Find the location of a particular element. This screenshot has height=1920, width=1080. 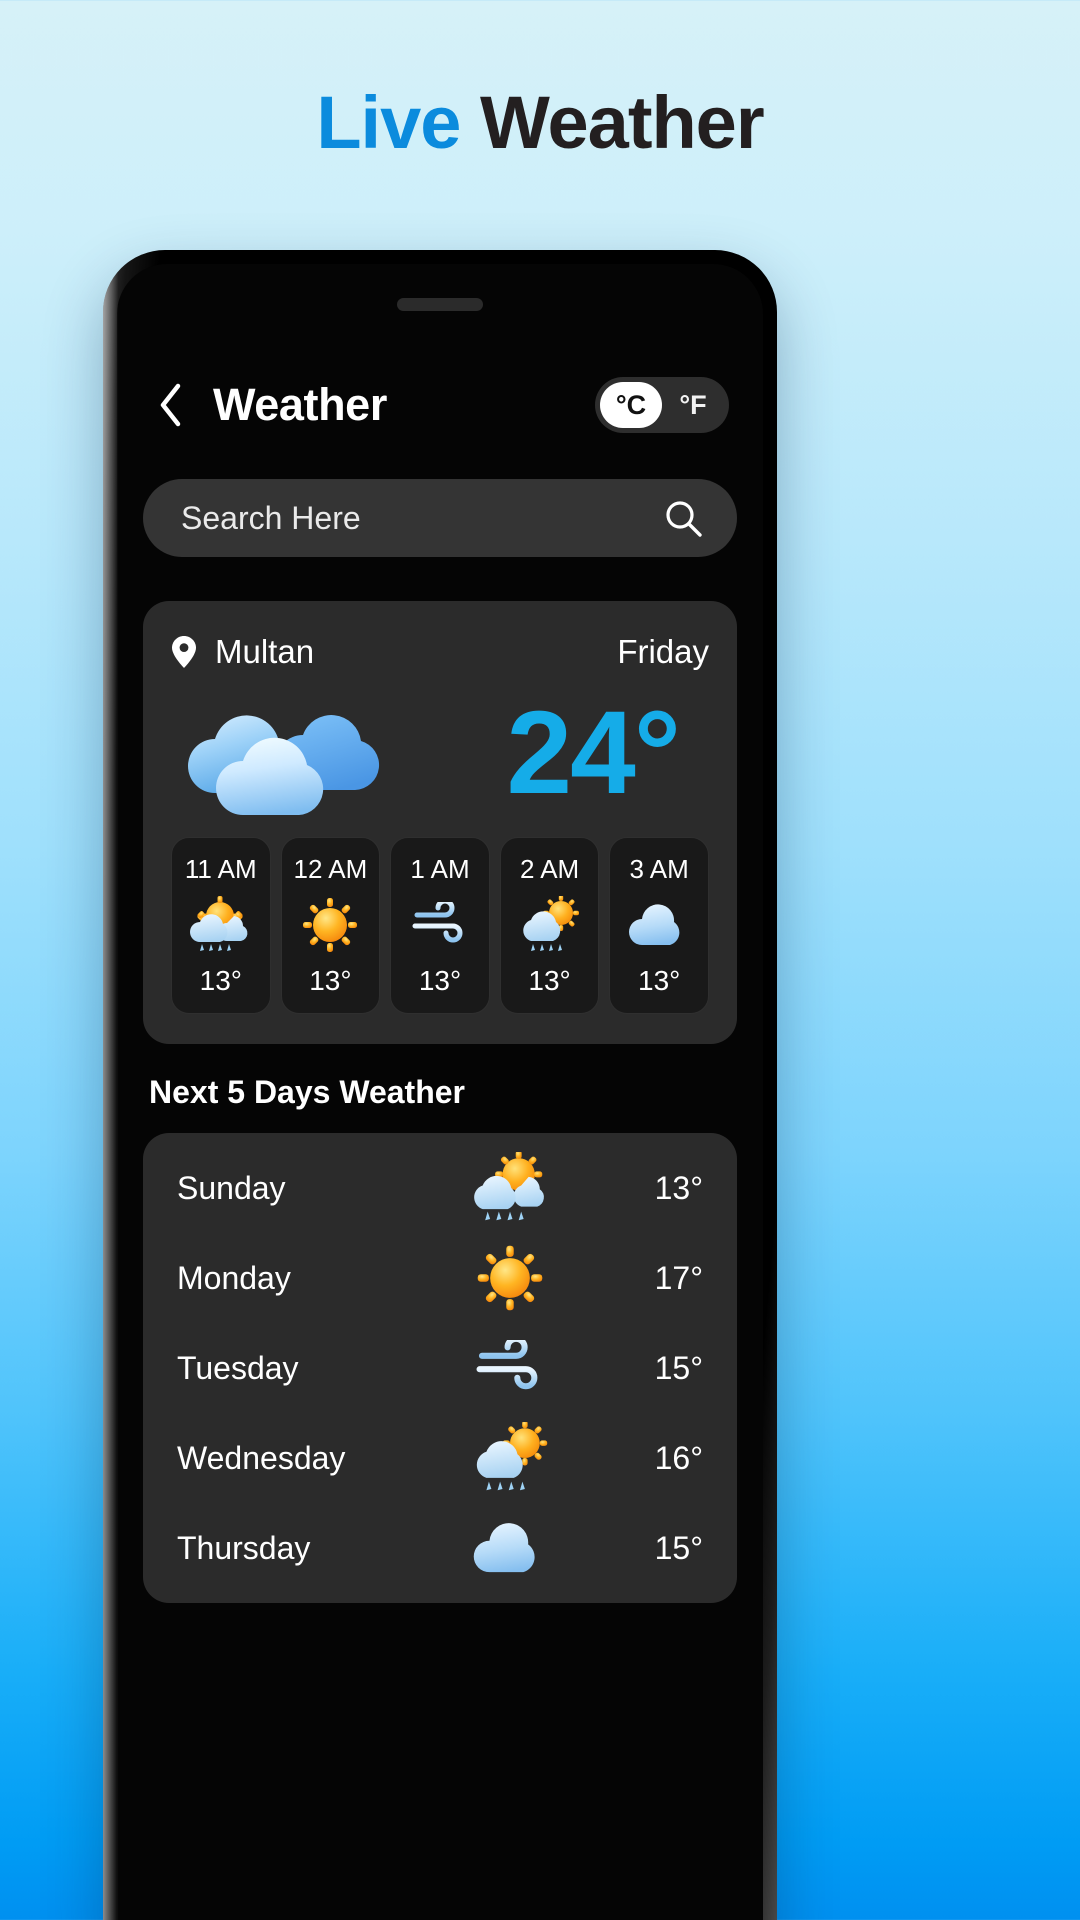

forecast-day: Sunday is located at coordinates (231, 1187).